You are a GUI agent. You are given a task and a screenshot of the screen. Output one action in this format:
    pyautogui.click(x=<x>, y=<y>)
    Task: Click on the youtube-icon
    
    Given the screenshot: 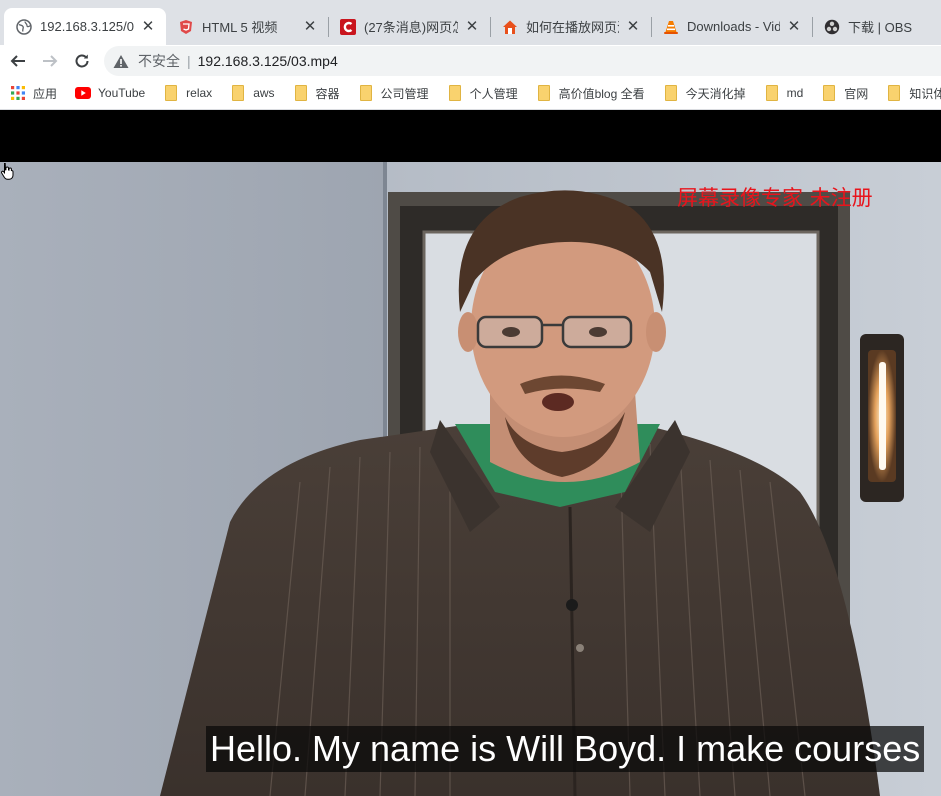 What is the action you would take?
    pyautogui.click(x=83, y=93)
    